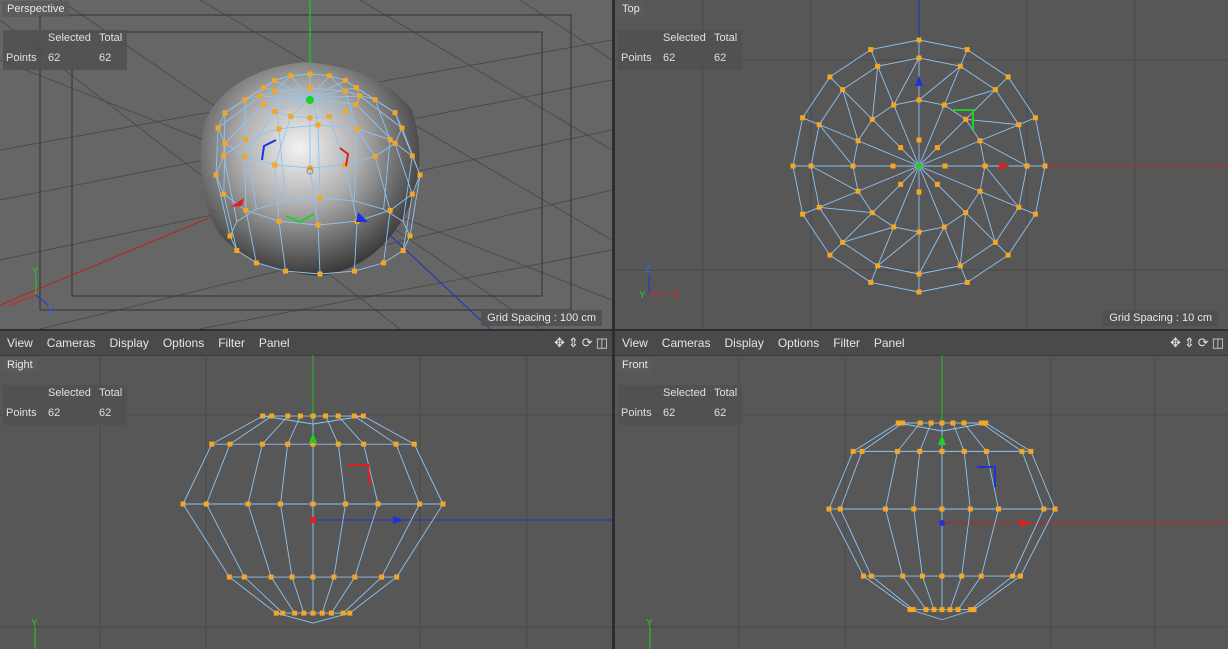 This screenshot has height=649, width=1228. I want to click on front-y-handle, so click(942, 440).